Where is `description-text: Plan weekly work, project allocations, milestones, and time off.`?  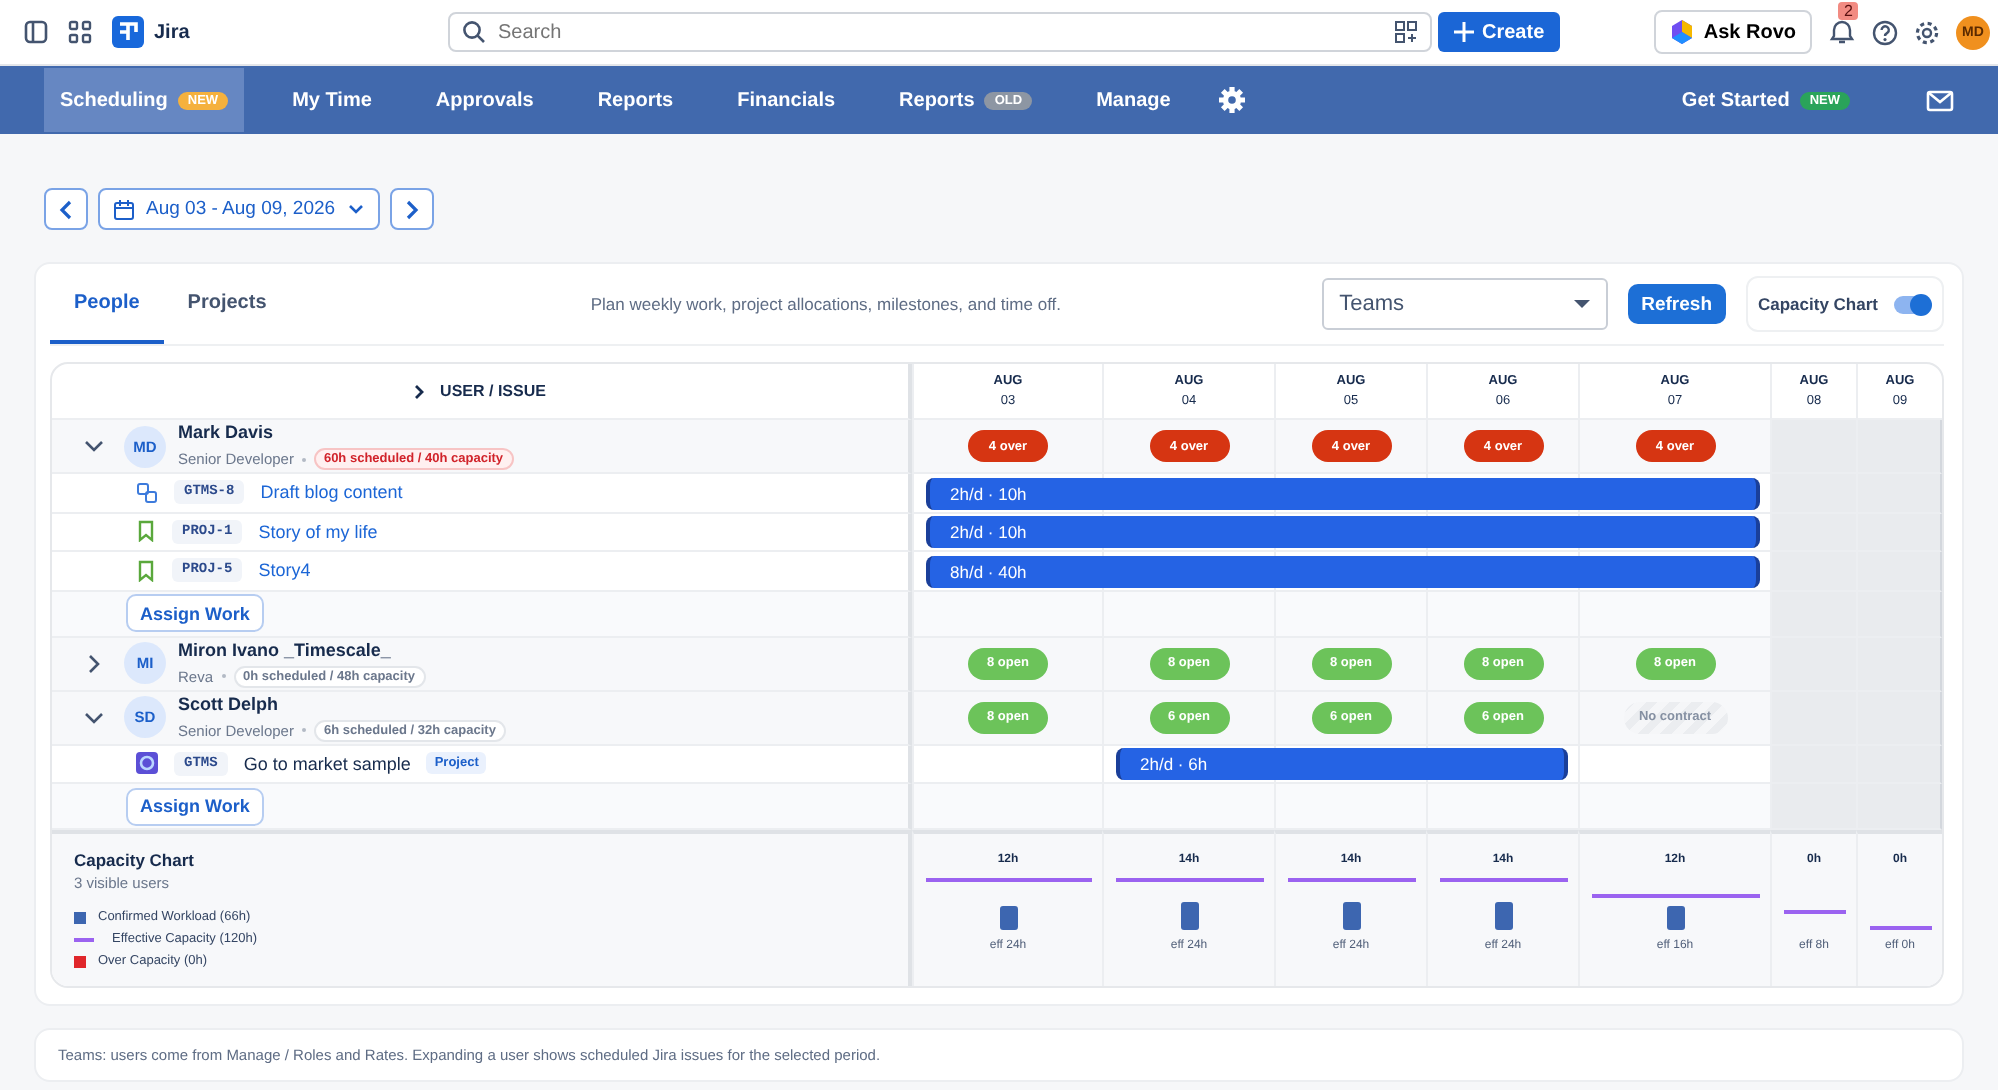 description-text: Plan weekly work, project allocations, milestones, and time off. is located at coordinates (825, 304).